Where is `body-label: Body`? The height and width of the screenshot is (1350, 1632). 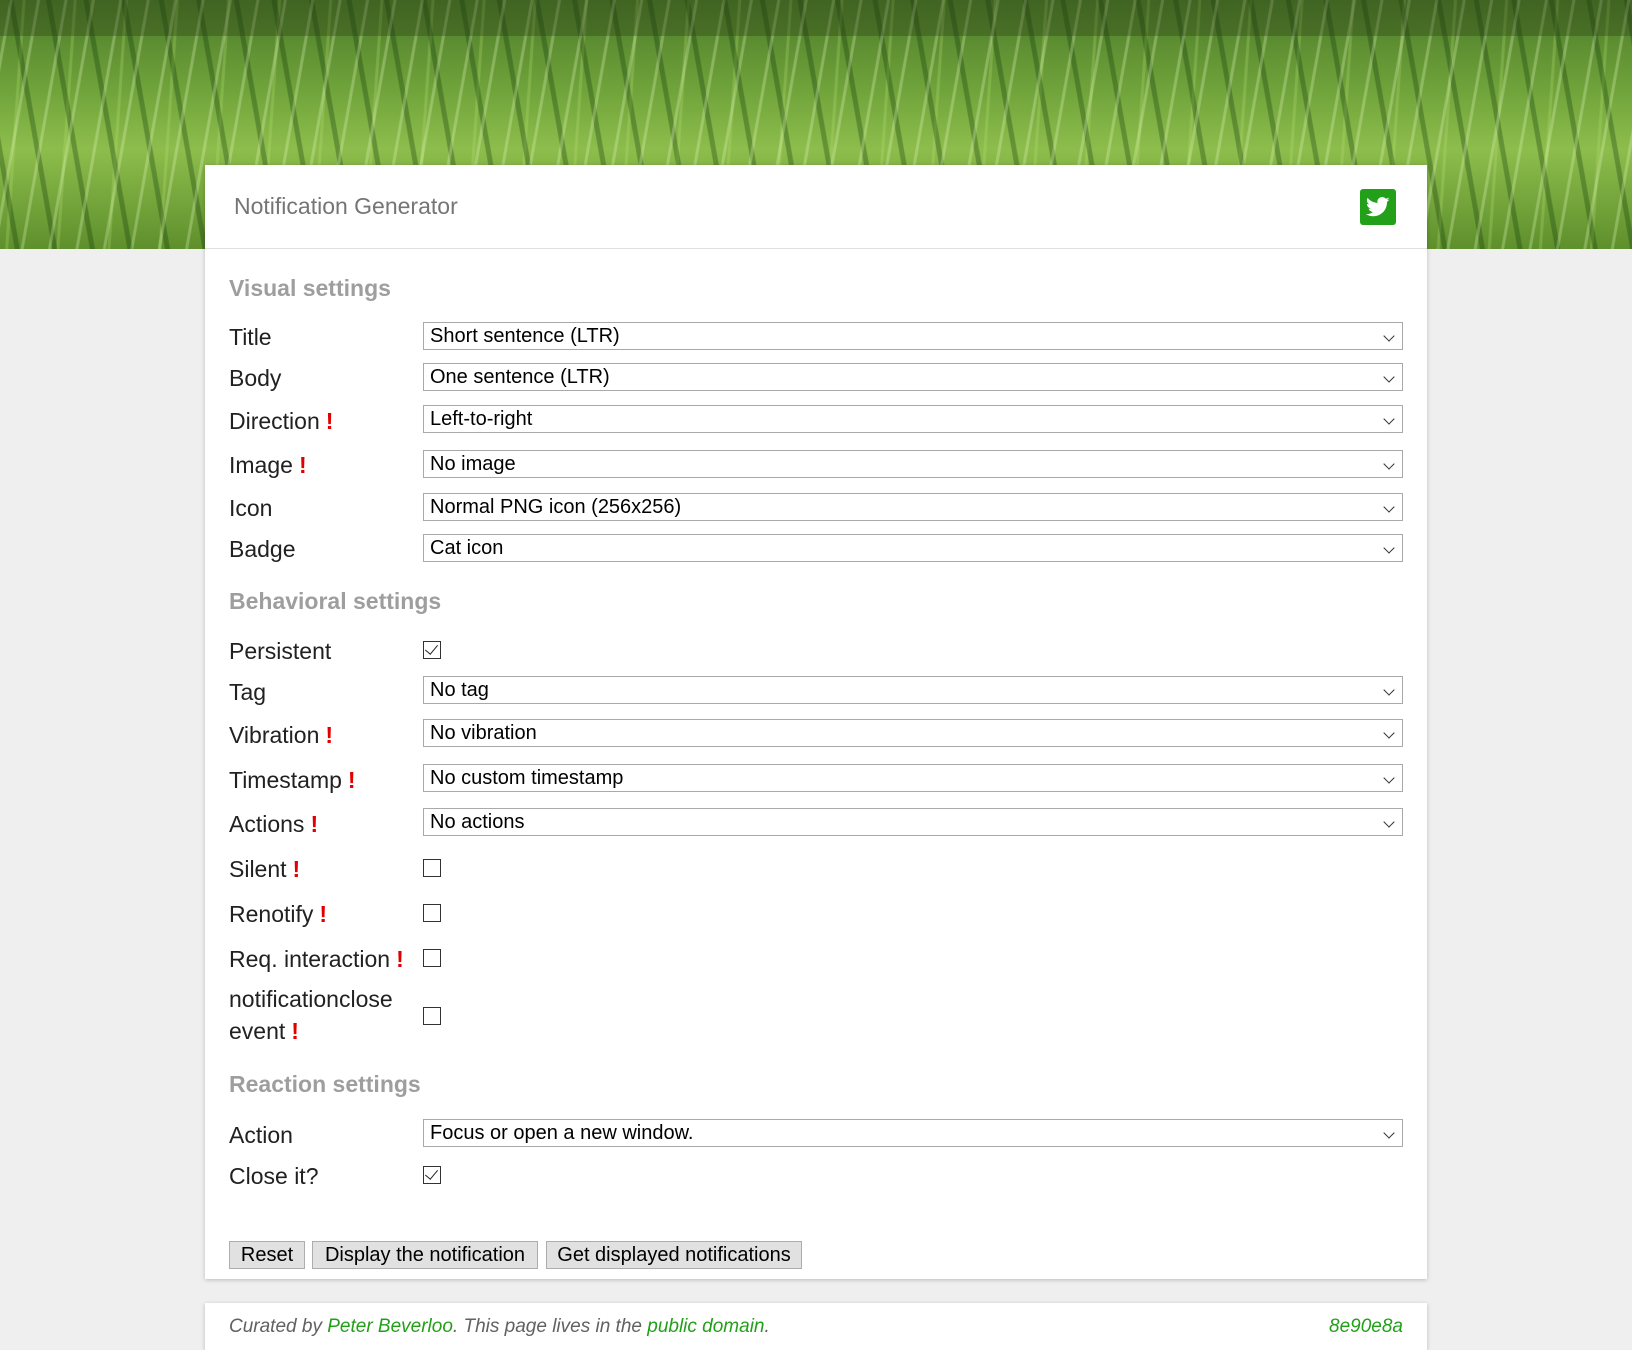
body-label: Body is located at coordinates (255, 378).